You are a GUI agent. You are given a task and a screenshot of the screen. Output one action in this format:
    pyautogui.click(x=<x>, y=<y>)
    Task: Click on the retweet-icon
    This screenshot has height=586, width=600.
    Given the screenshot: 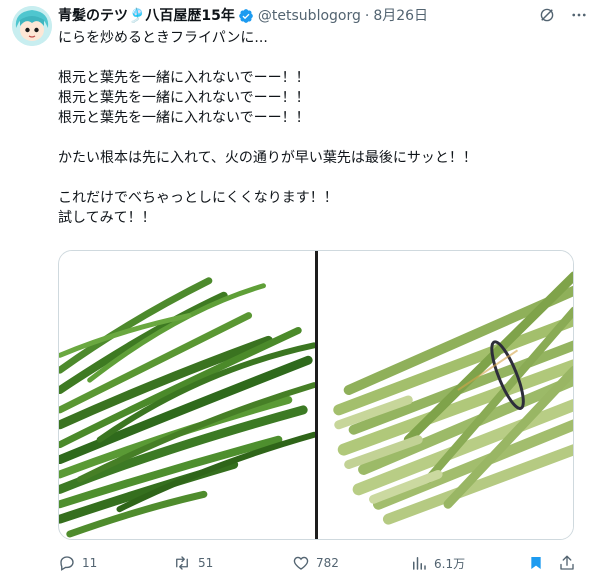 What is the action you would take?
    pyautogui.click(x=182, y=563)
    